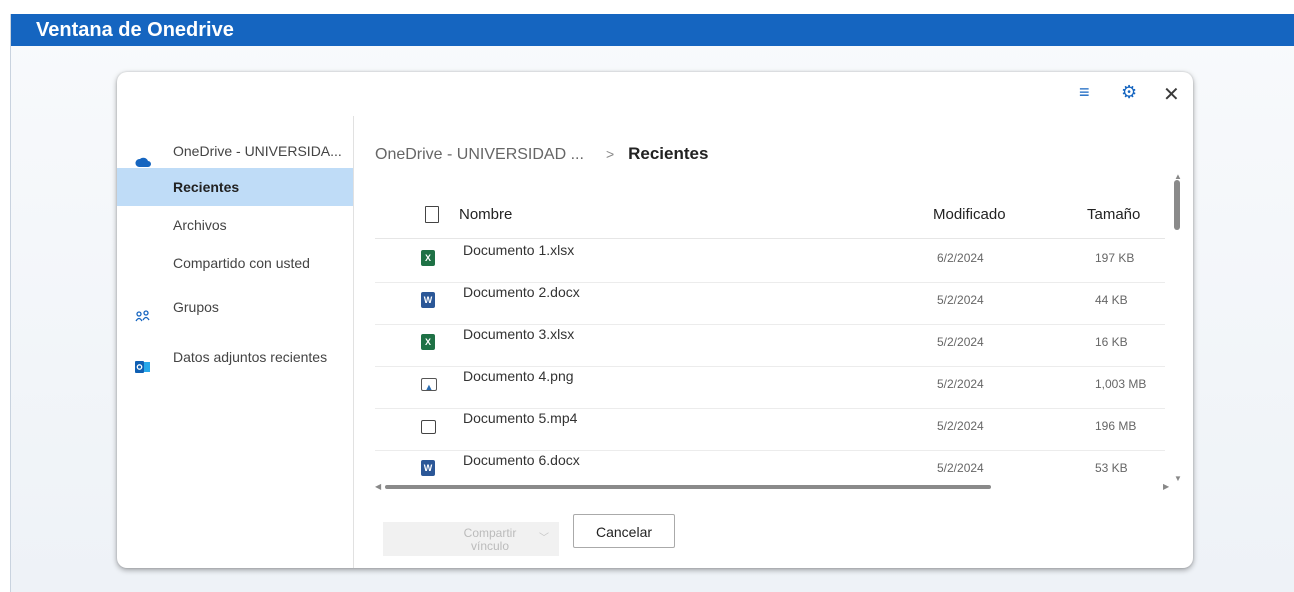 The height and width of the screenshot is (592, 1294). What do you see at coordinates (235, 307) in the screenshot?
I see `sidebar-item-grupos: Grupos` at bounding box center [235, 307].